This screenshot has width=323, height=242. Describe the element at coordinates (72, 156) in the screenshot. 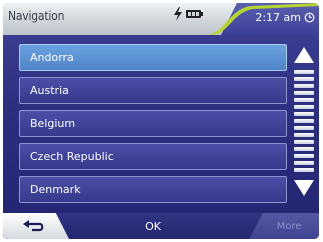

I see `list-item-label: Czech Republic` at that location.